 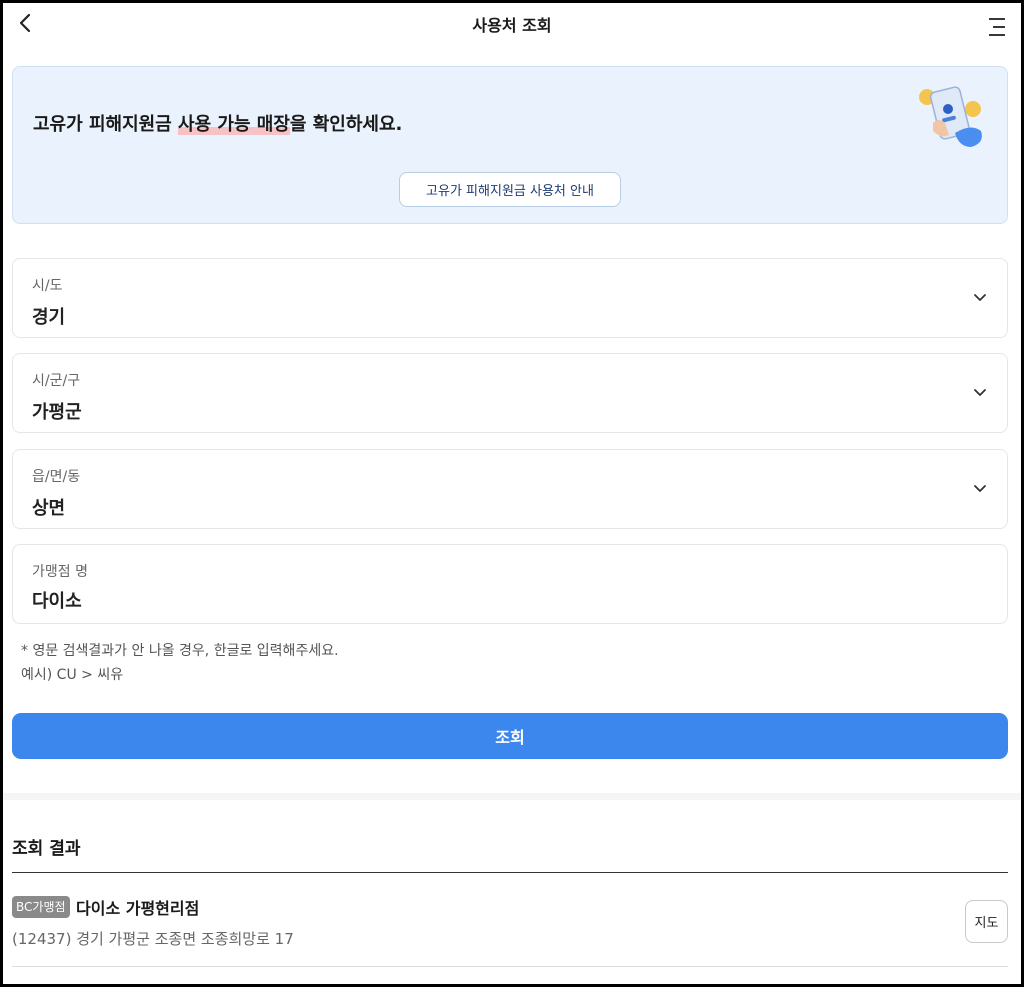 What do you see at coordinates (510, 584) in the screenshot?
I see `store-name-field: 가맹점 명` at bounding box center [510, 584].